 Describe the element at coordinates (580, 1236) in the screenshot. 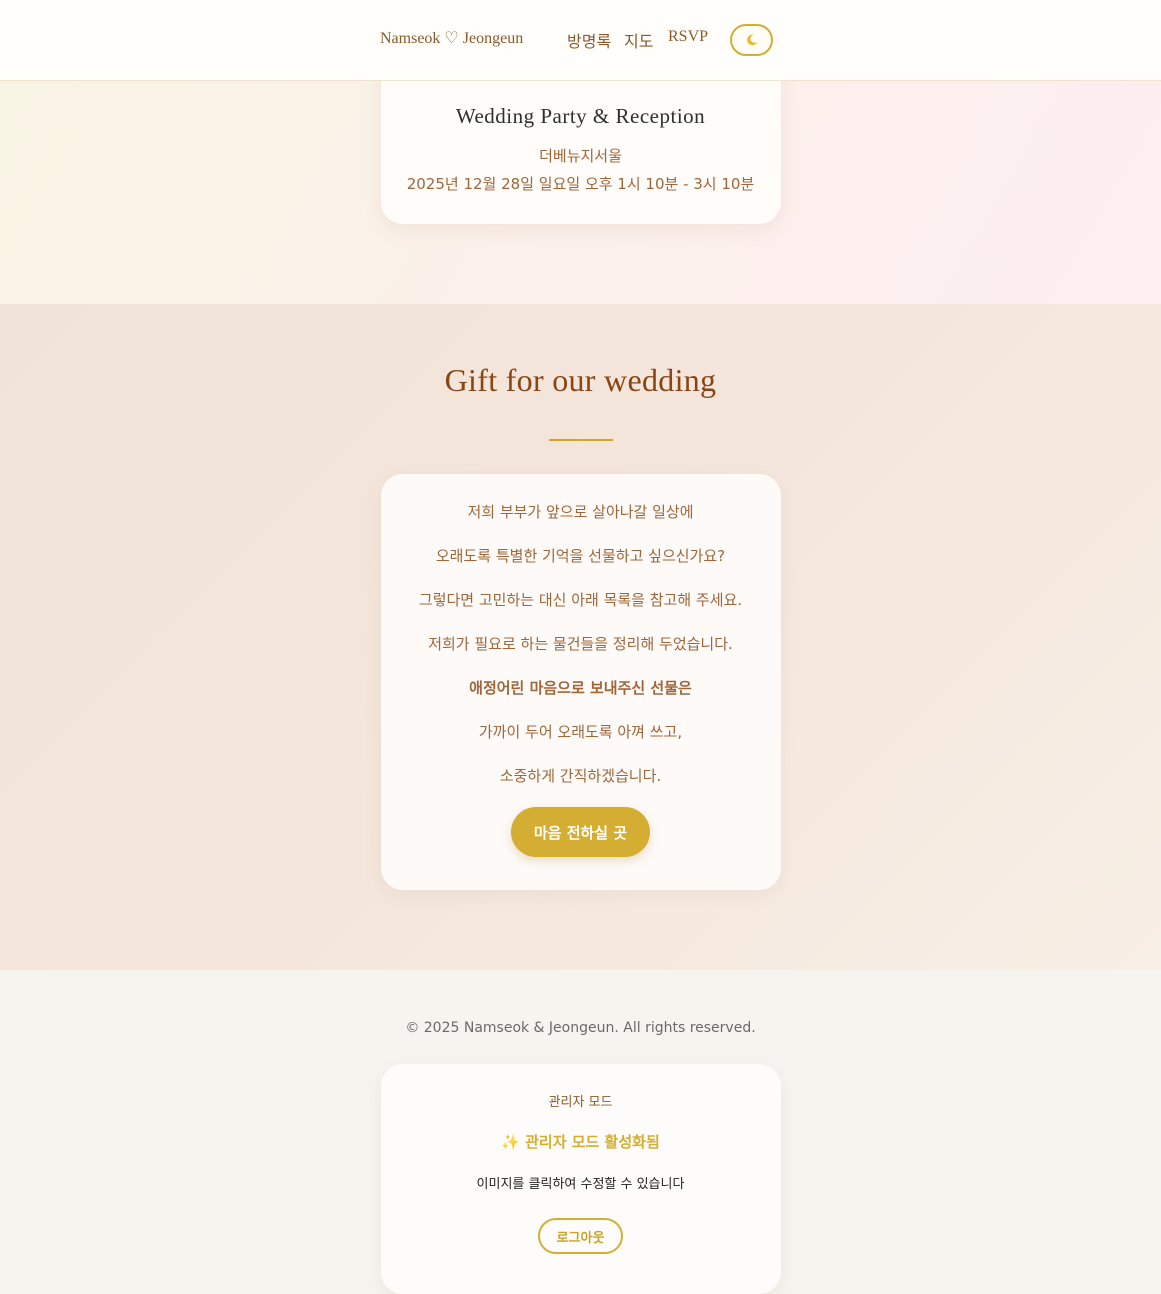

I see `logout-button: 로그아웃` at that location.